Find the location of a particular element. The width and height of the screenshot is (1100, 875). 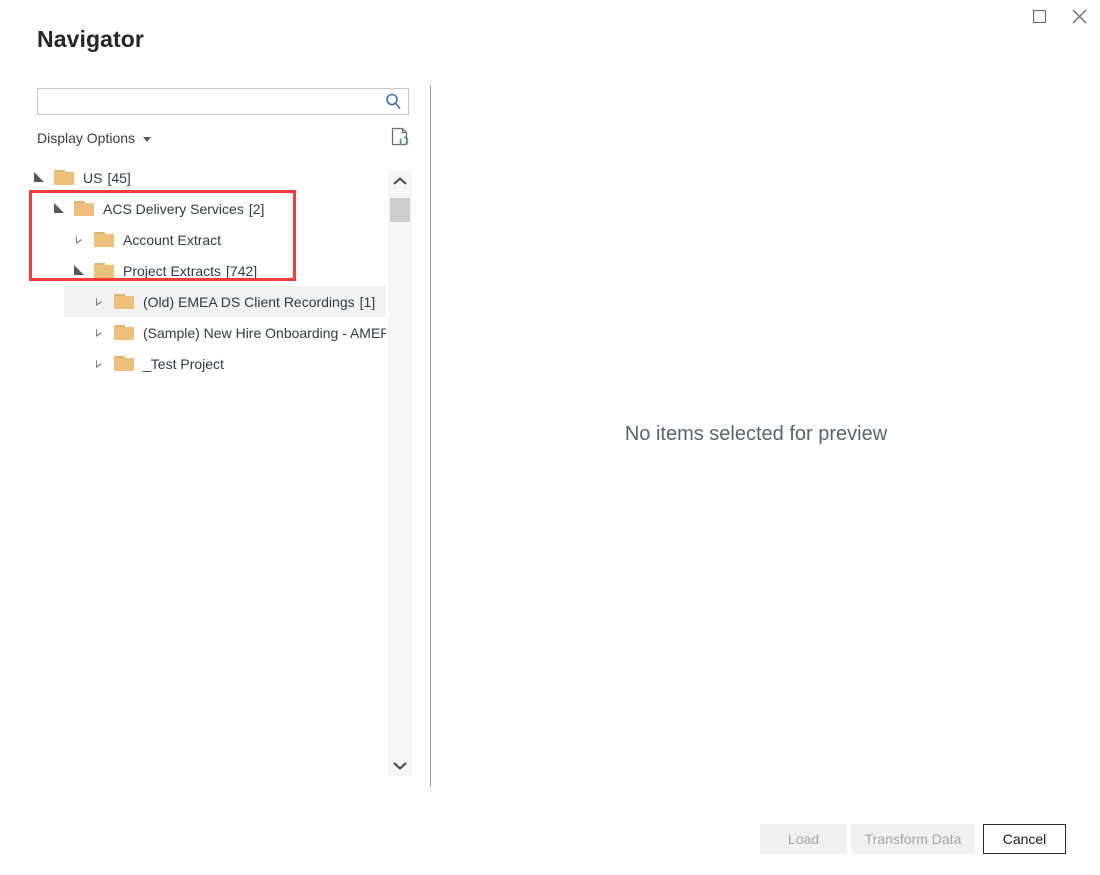

tree-item-label: US is located at coordinates (93, 177).